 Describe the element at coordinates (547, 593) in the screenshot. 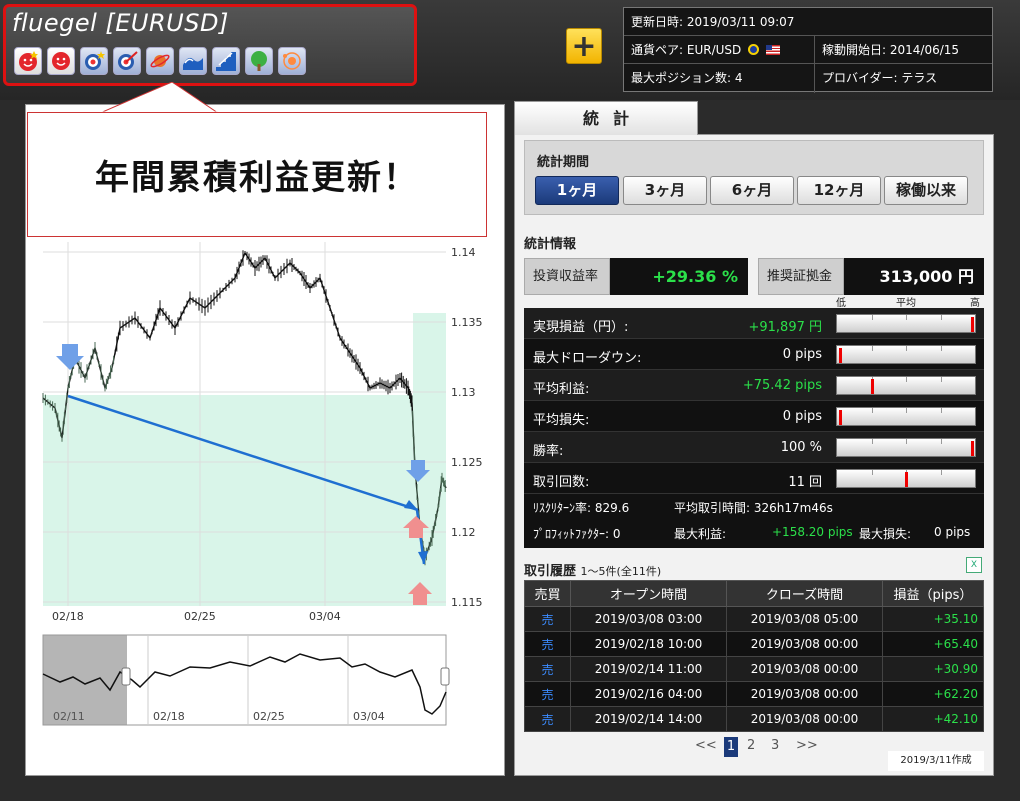

I see `history-header-side: 売買` at that location.